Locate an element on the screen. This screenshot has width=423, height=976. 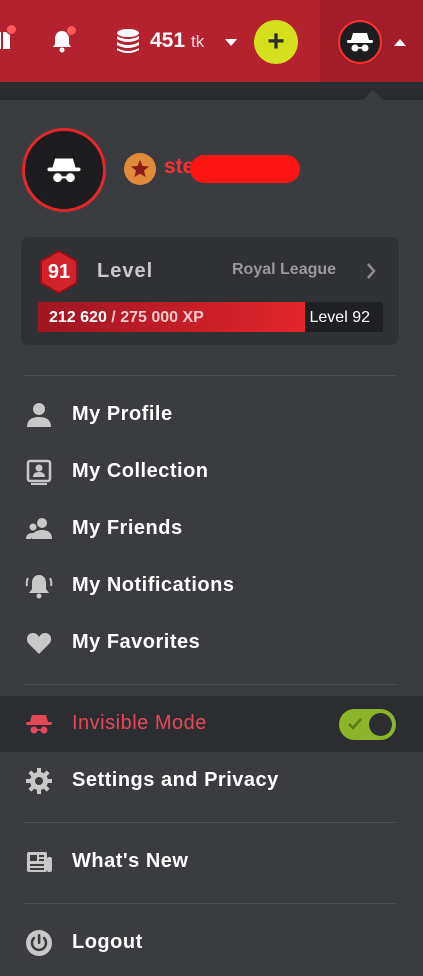
menu-my-profile: My Profile is located at coordinates (211, 415).